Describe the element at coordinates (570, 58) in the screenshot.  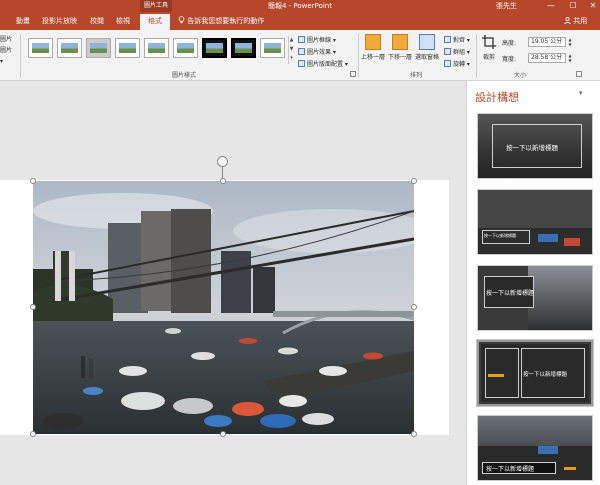
I see `width-spinner: ▲ ▼` at that location.